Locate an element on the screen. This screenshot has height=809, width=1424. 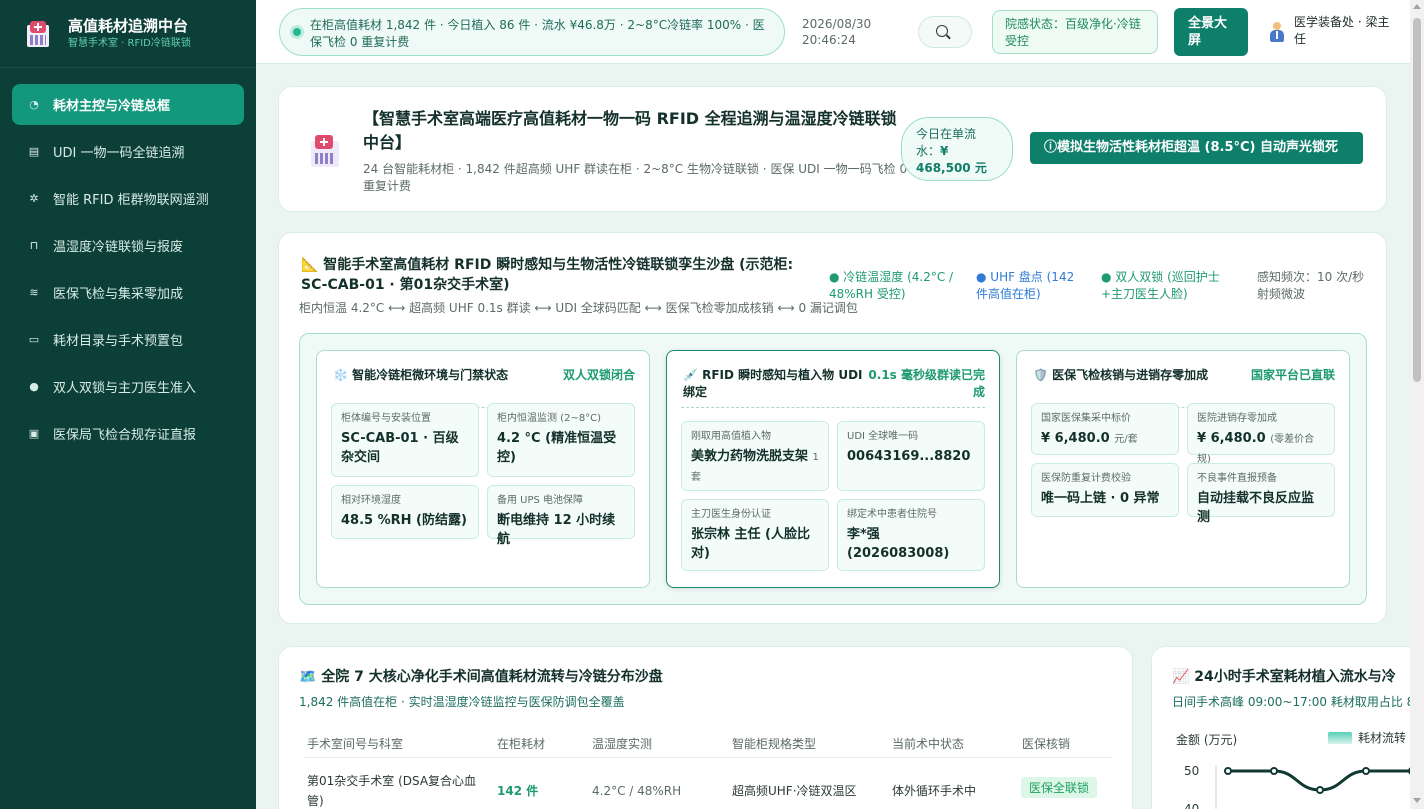
y-tick-label: 50 is located at coordinates (1191, 771).